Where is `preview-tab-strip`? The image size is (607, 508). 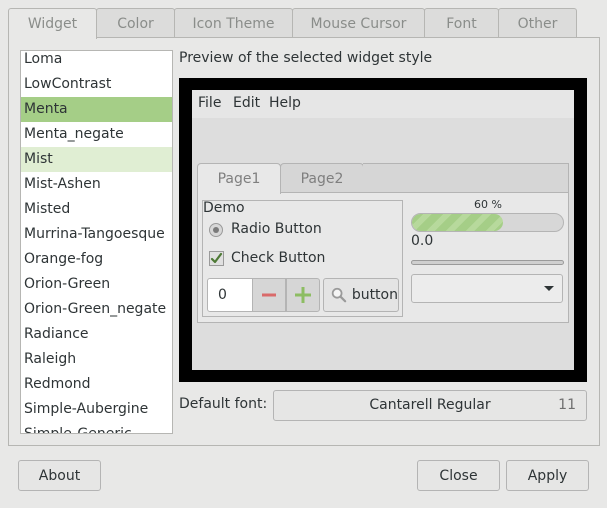 preview-tab-strip is located at coordinates (466, 178).